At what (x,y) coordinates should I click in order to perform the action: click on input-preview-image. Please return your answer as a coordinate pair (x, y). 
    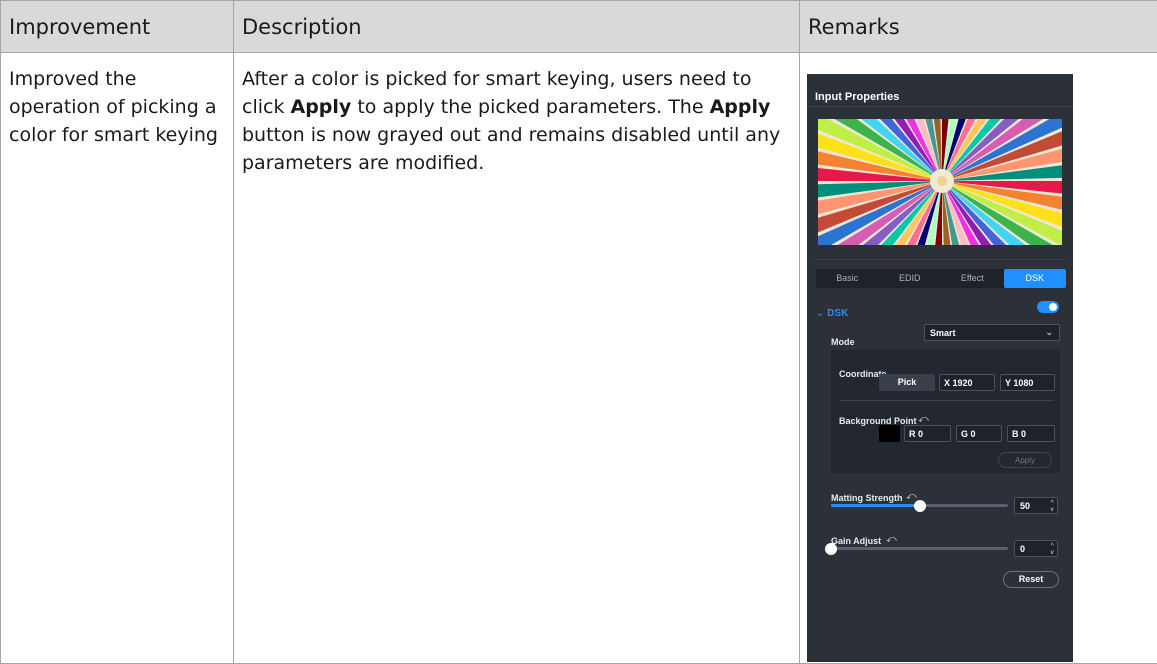
    Looking at the image, I should click on (940, 182).